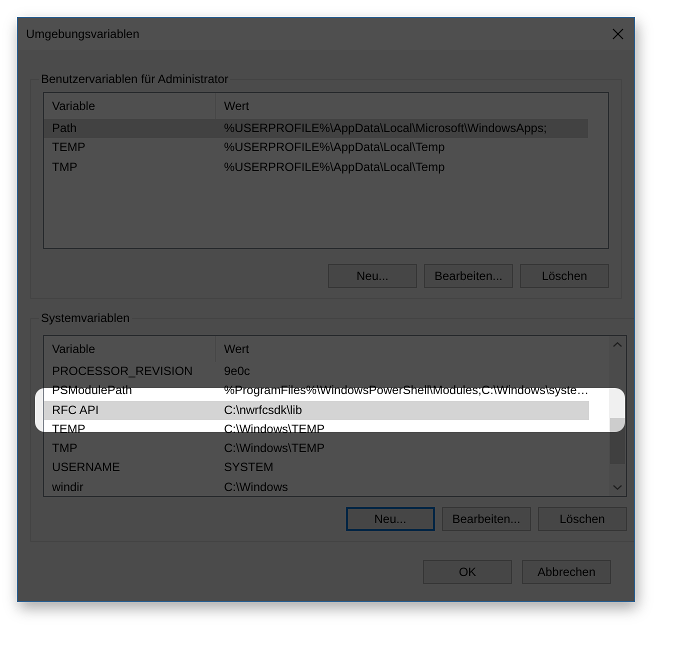 This screenshot has width=683, height=650. I want to click on variable-value: C:\nwrfcsdk\lib, so click(263, 410).